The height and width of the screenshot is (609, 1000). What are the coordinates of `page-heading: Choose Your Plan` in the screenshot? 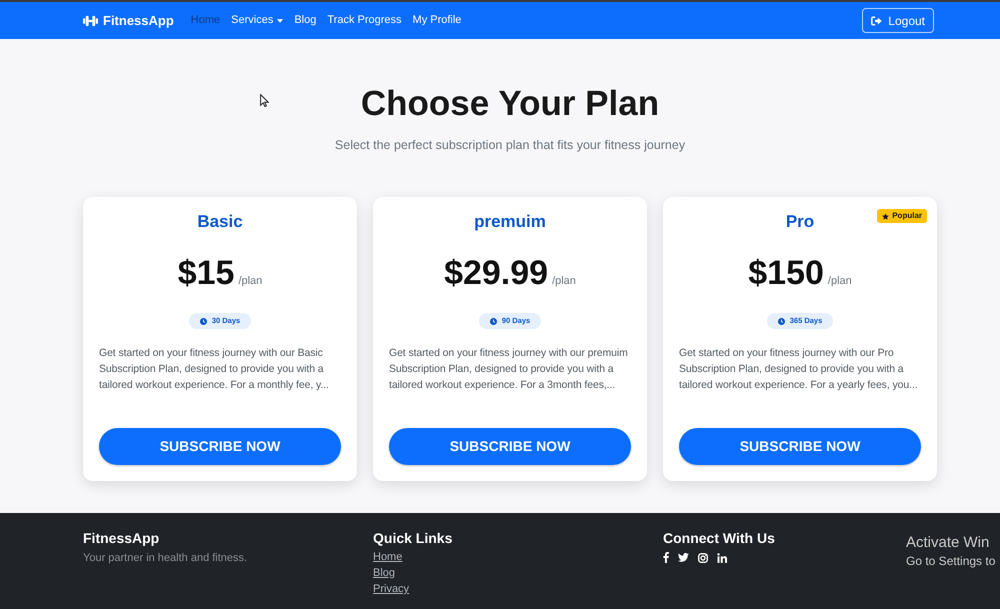 It's located at (510, 104).